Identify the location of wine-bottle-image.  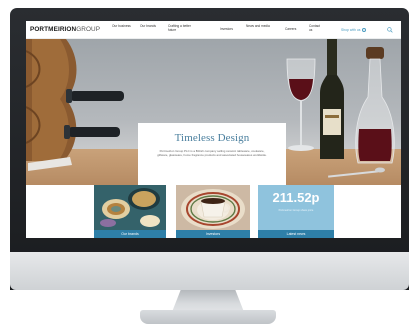
(332, 99).